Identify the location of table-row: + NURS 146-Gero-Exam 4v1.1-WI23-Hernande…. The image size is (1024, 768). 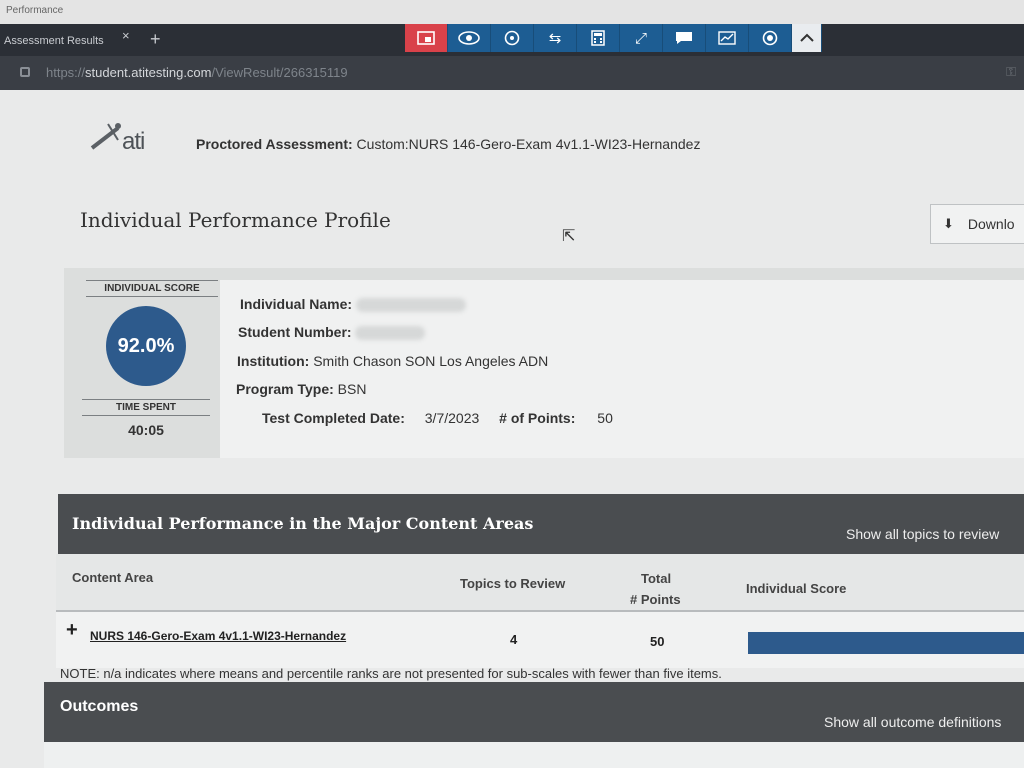
(540, 640).